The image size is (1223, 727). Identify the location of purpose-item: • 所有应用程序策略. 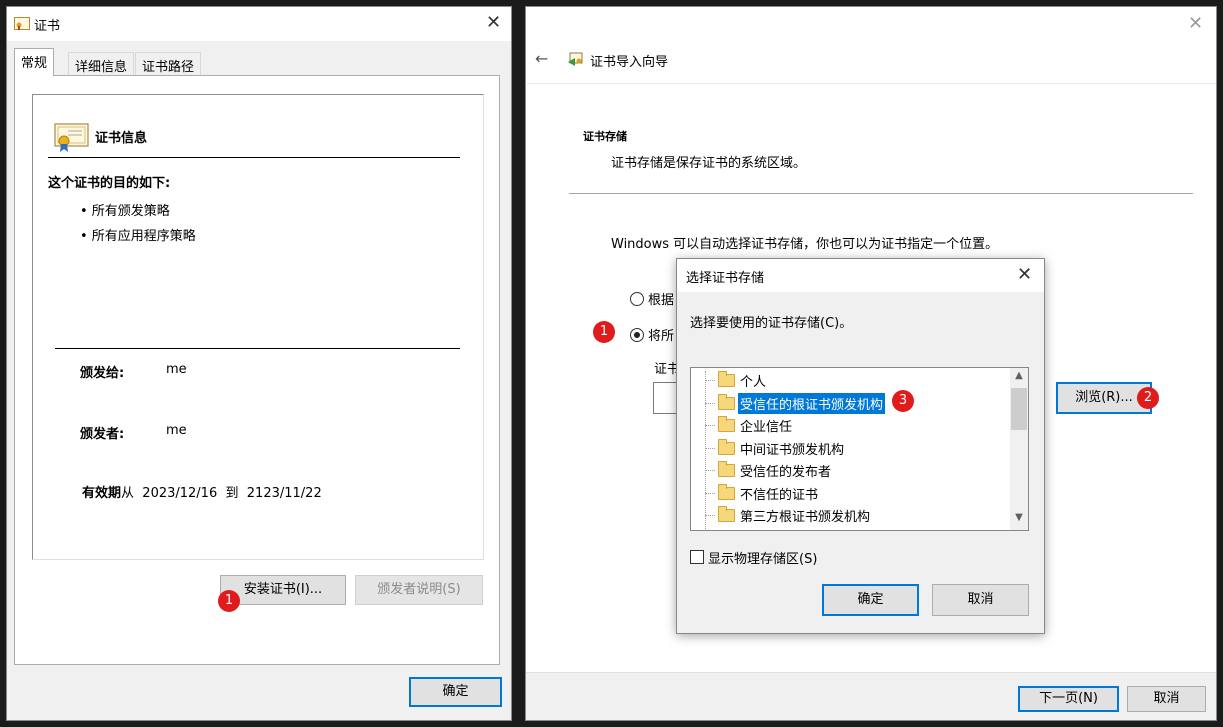
(138, 236).